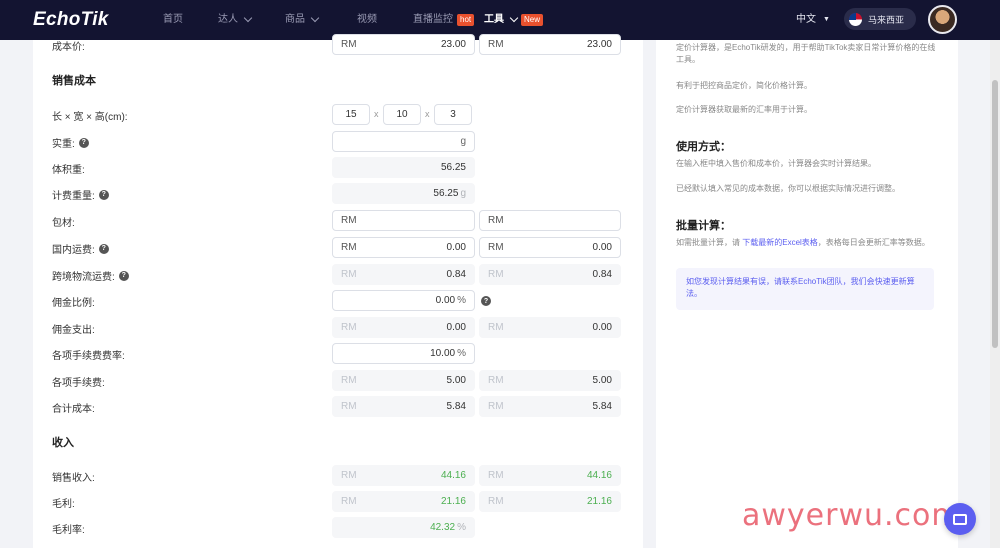  I want to click on volume-weight-label: 体积重:, so click(68, 170).